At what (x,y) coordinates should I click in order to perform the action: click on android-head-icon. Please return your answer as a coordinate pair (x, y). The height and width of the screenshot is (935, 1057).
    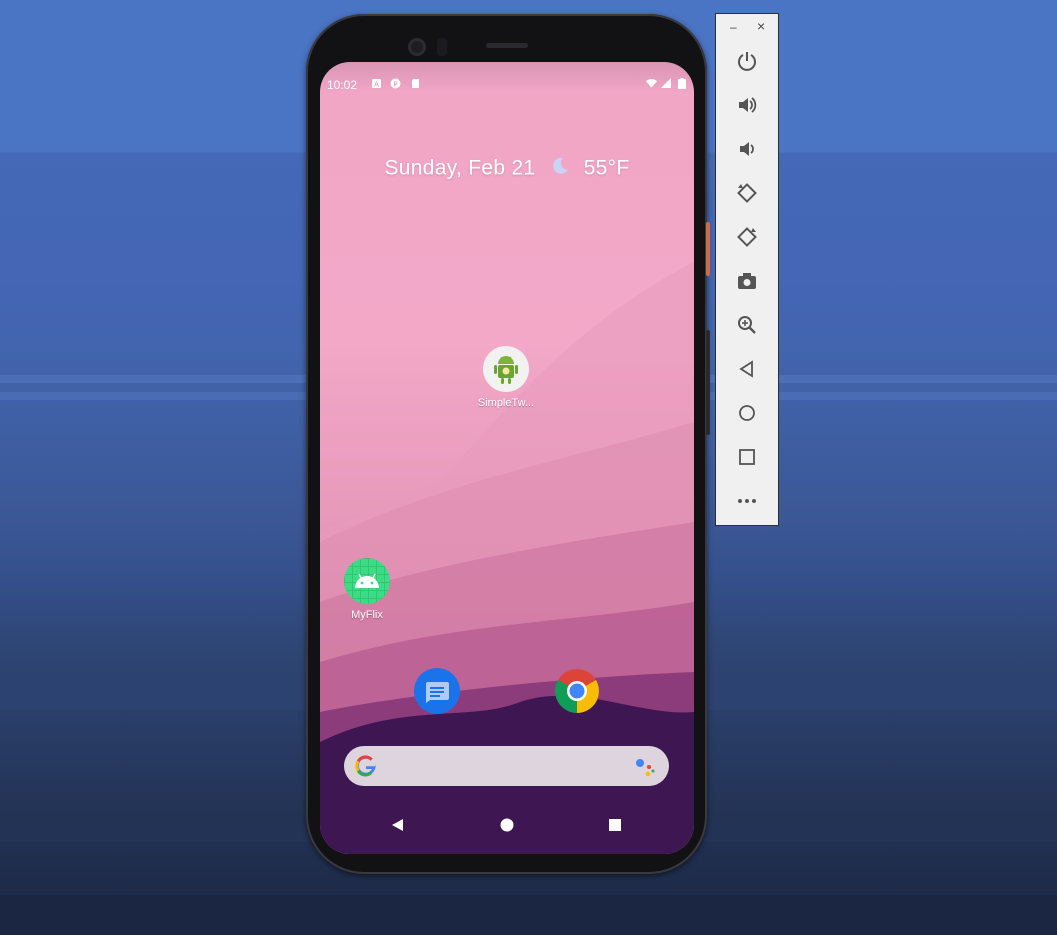
    Looking at the image, I should click on (367, 581).